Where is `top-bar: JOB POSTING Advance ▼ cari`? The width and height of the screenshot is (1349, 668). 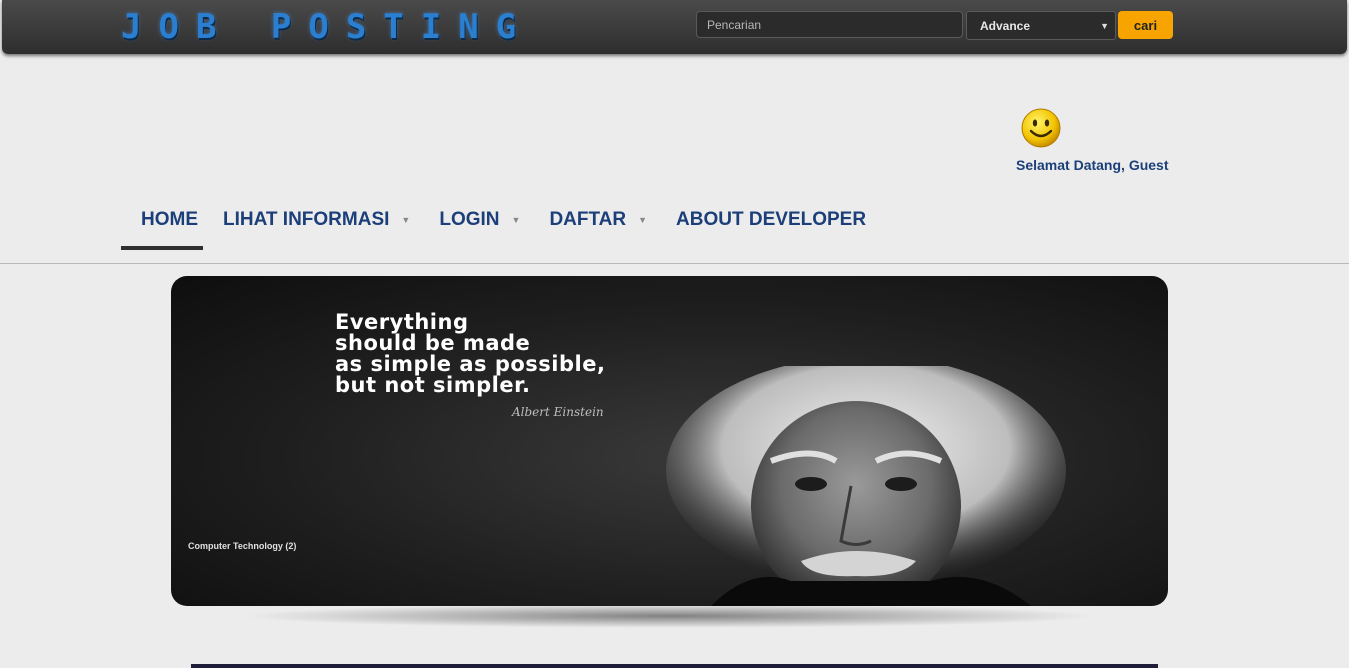
top-bar: JOB POSTING Advance ▼ cari is located at coordinates (674, 27).